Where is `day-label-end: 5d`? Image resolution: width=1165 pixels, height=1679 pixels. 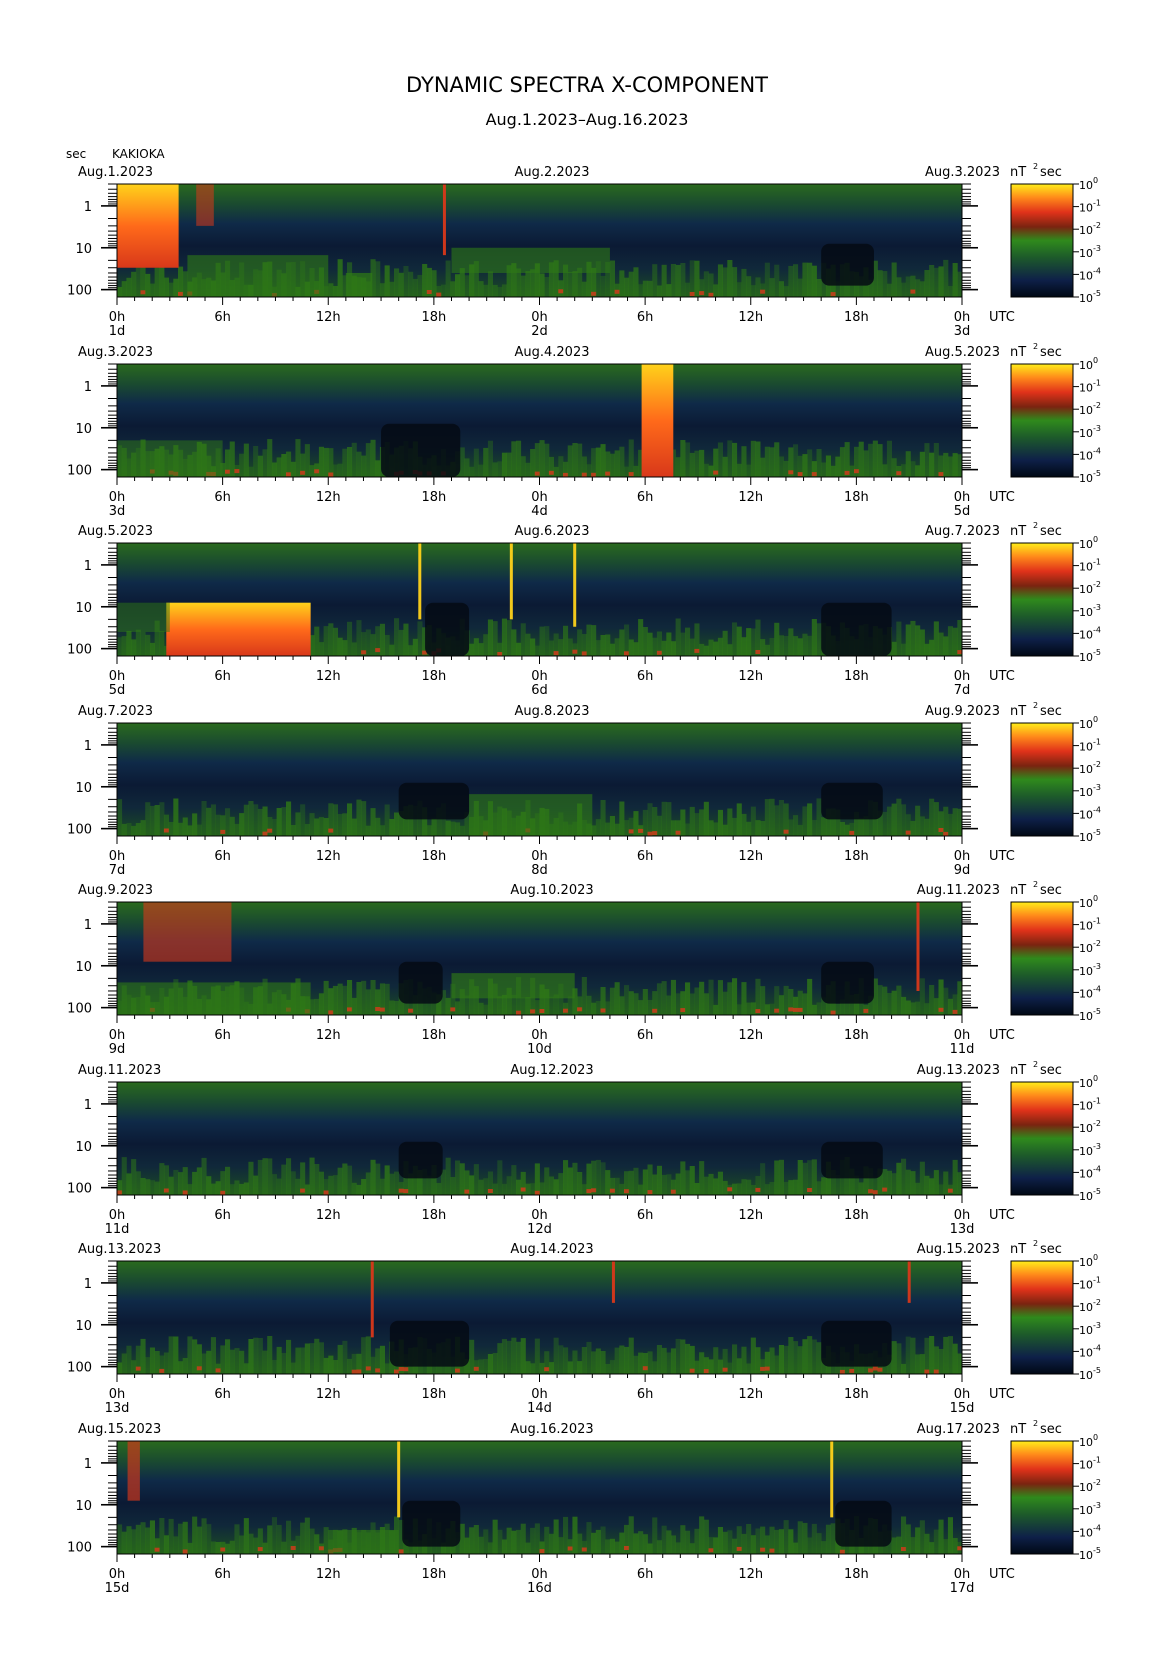 day-label-end: 5d is located at coordinates (962, 511).